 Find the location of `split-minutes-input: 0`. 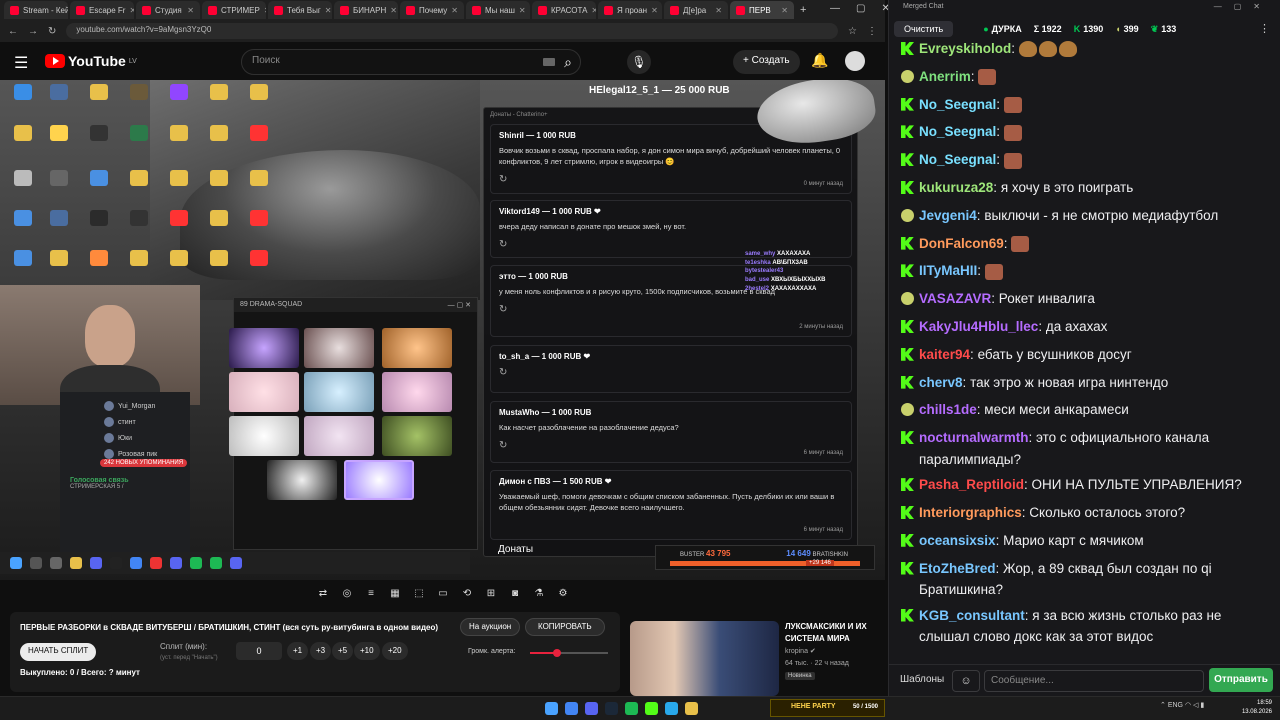

split-minutes-input: 0 is located at coordinates (259, 651).